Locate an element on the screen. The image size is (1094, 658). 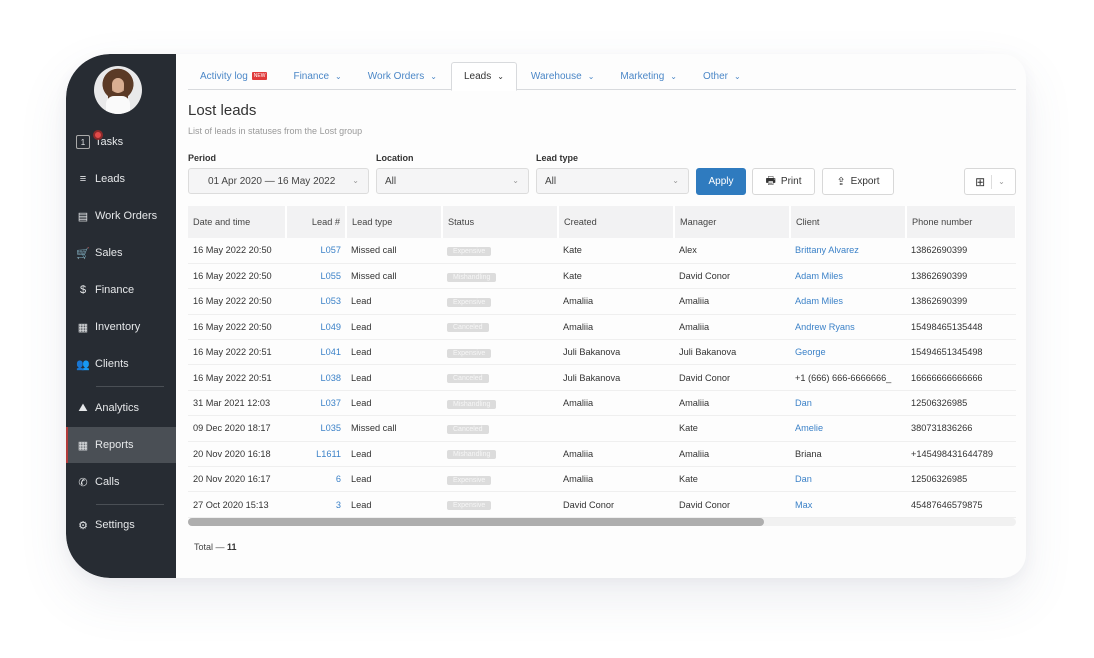
tasks-icon: 1 is located at coordinates (89, 139).